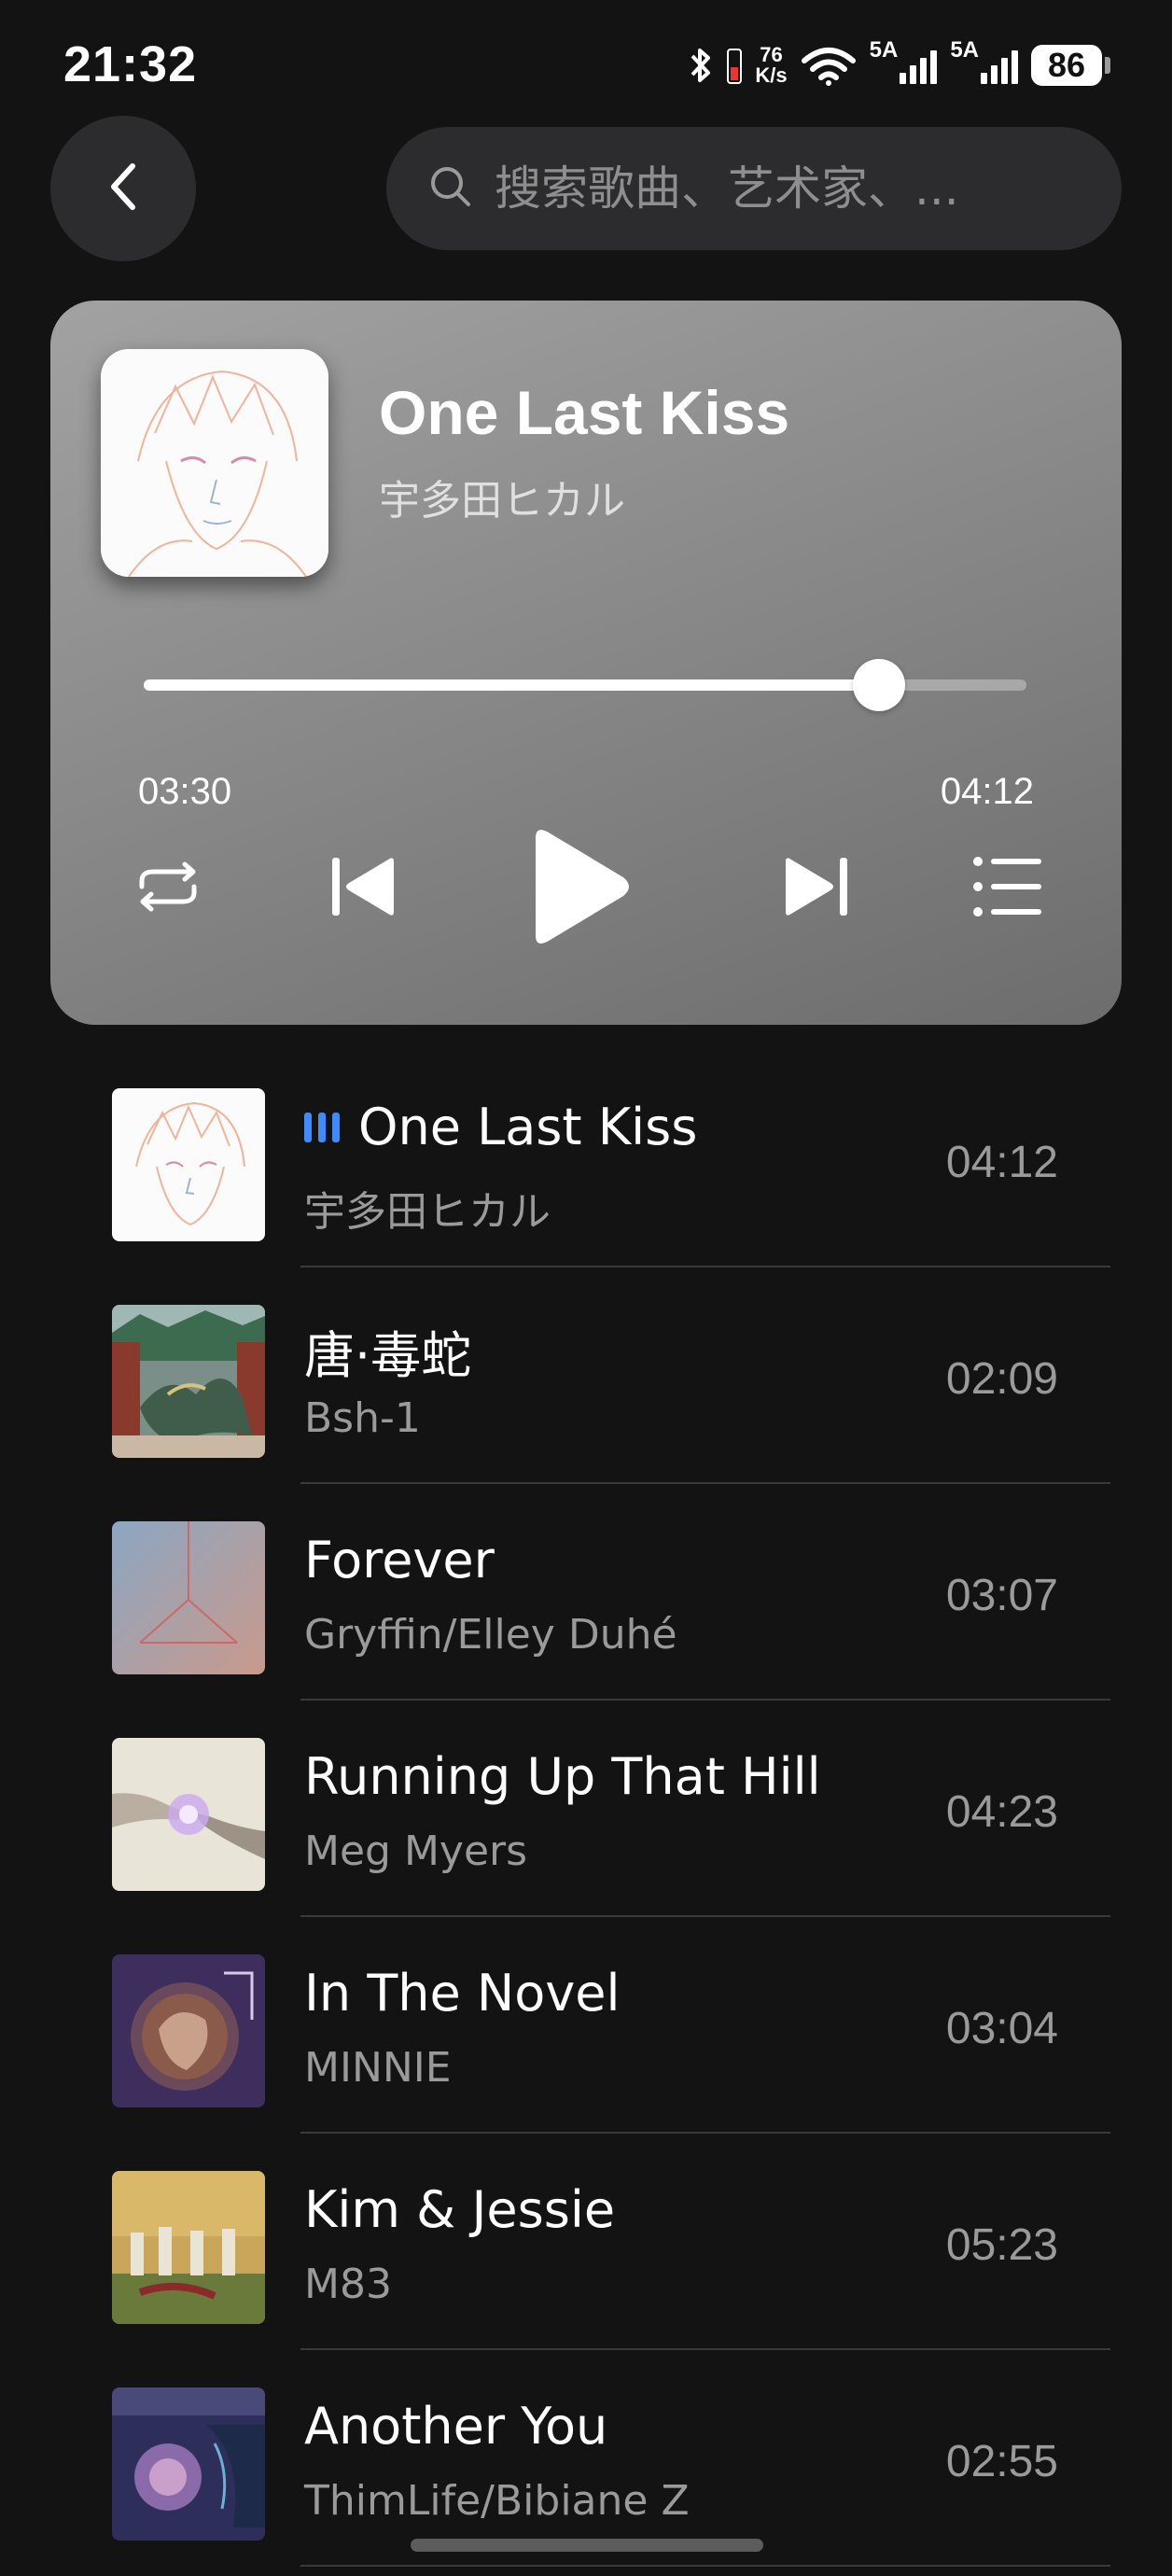  Describe the element at coordinates (584, 412) in the screenshot. I see `now-playing-title: One Last Kiss` at that location.